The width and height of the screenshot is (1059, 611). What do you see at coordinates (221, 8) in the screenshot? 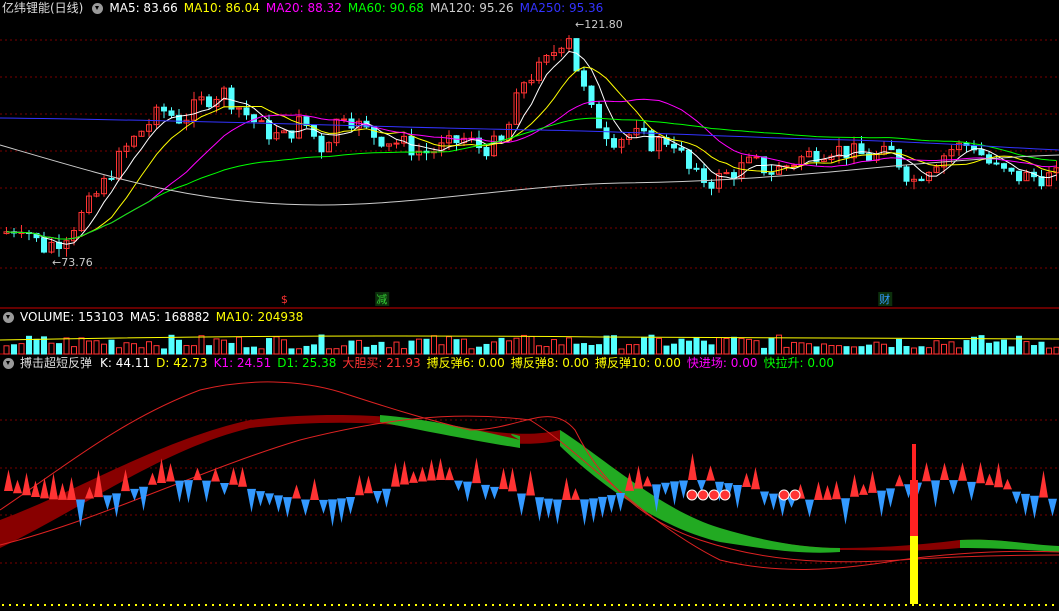
I see `ma-legend-item-1: MA10: 86.04` at bounding box center [221, 8].